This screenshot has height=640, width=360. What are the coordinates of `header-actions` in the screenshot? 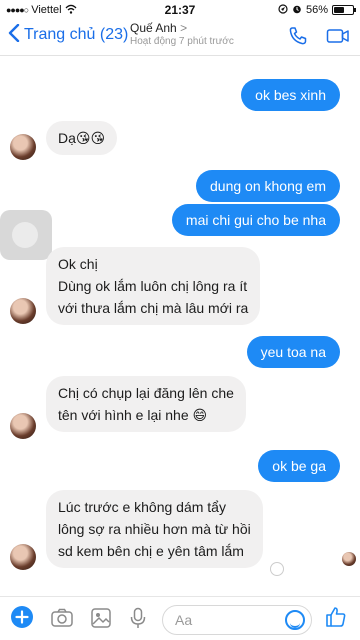 It's located at (319, 38).